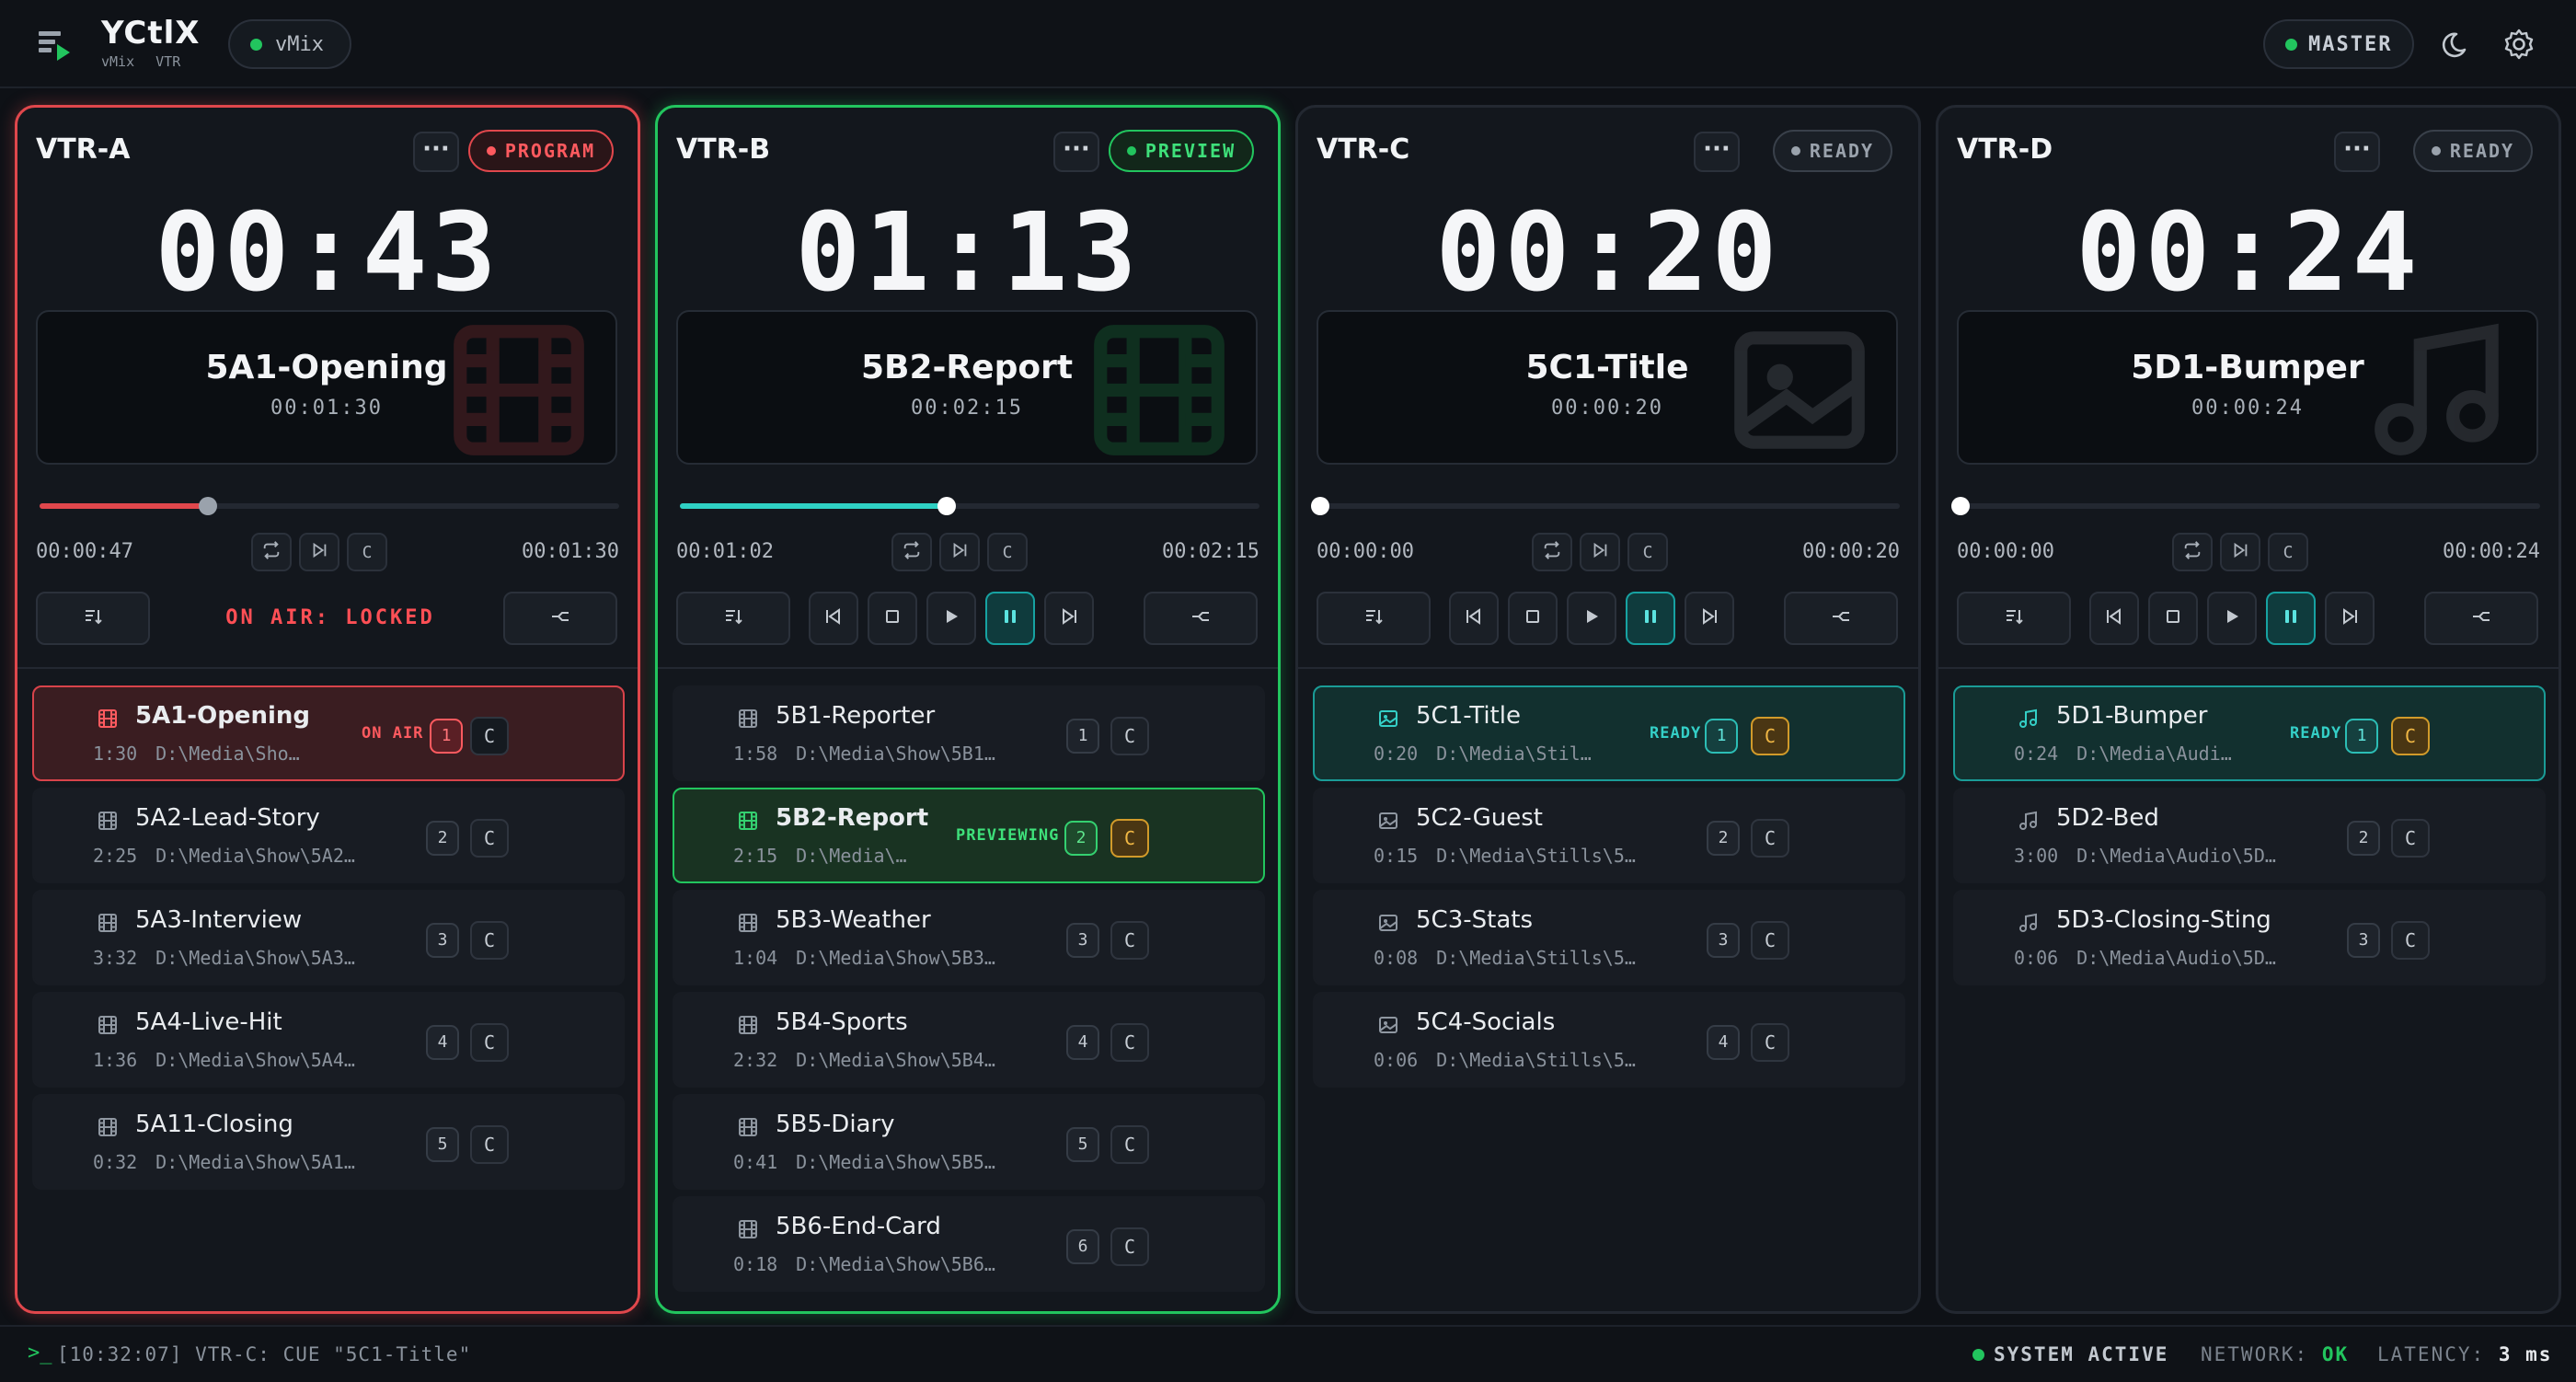 The image size is (2576, 1382). Describe the element at coordinates (328, 1142) in the screenshot. I see `playlist-item: 5A11-Closing 0:32 D:\Media\Show\5A1… 5 C` at that location.